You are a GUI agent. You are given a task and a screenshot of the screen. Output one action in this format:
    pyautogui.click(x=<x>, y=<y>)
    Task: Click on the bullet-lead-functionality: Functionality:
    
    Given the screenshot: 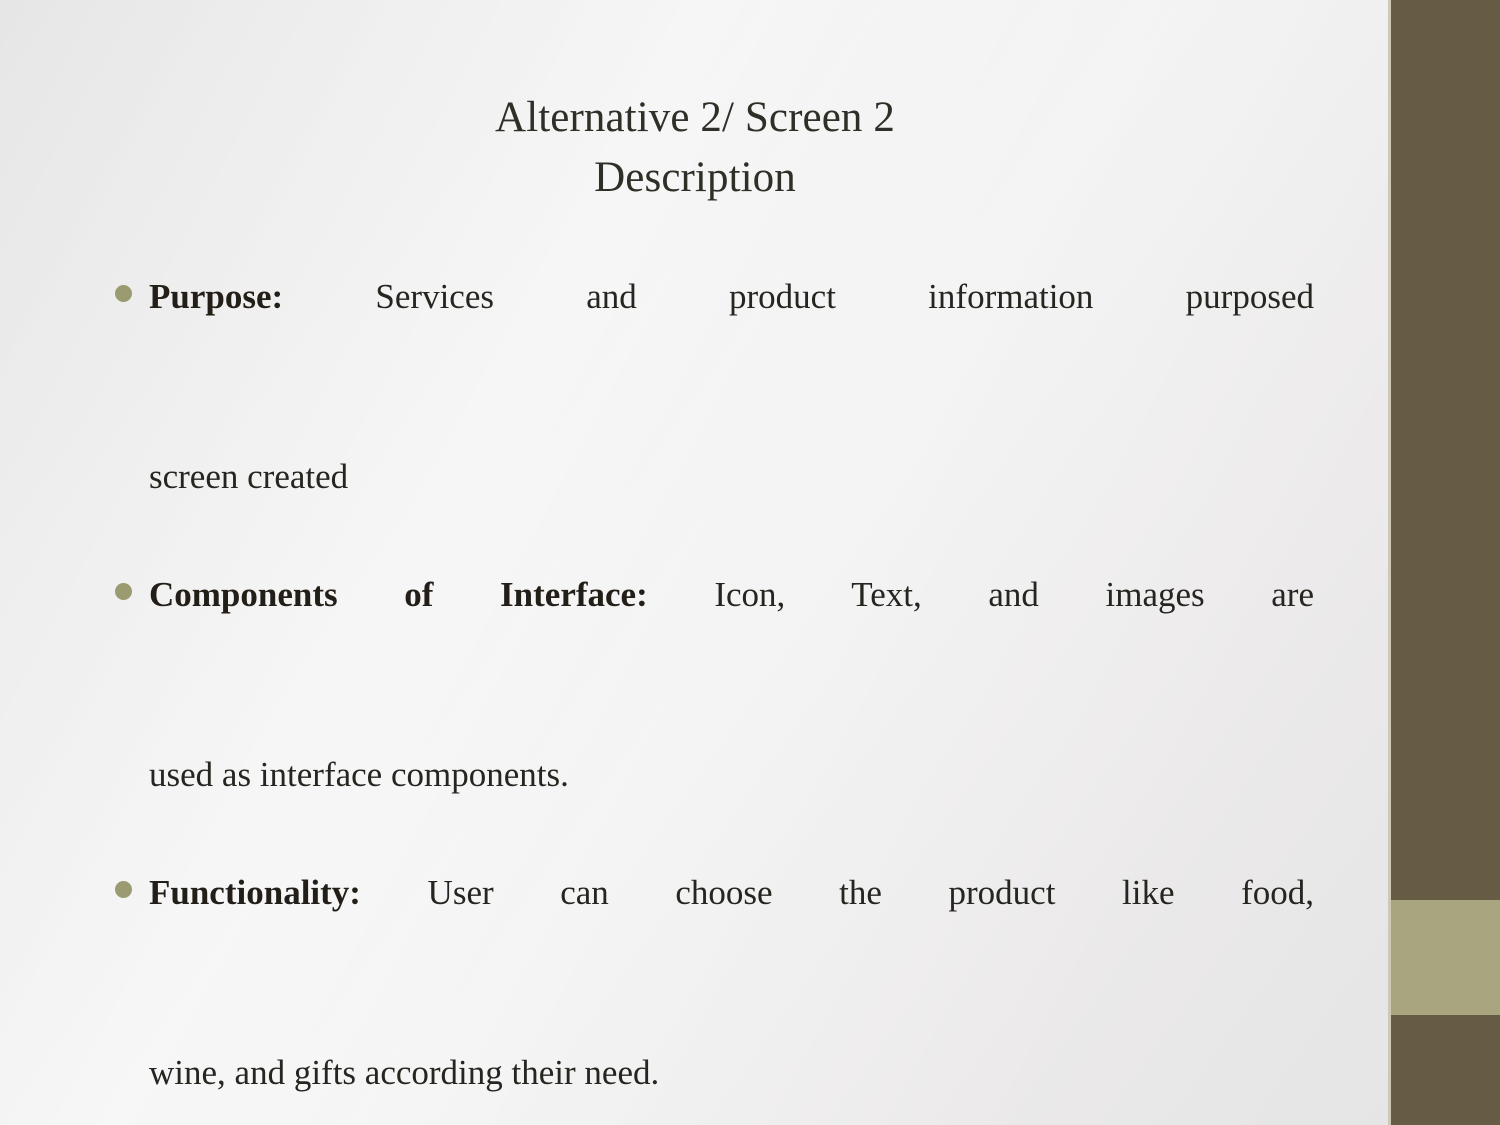 What is the action you would take?
    pyautogui.click(x=255, y=892)
    